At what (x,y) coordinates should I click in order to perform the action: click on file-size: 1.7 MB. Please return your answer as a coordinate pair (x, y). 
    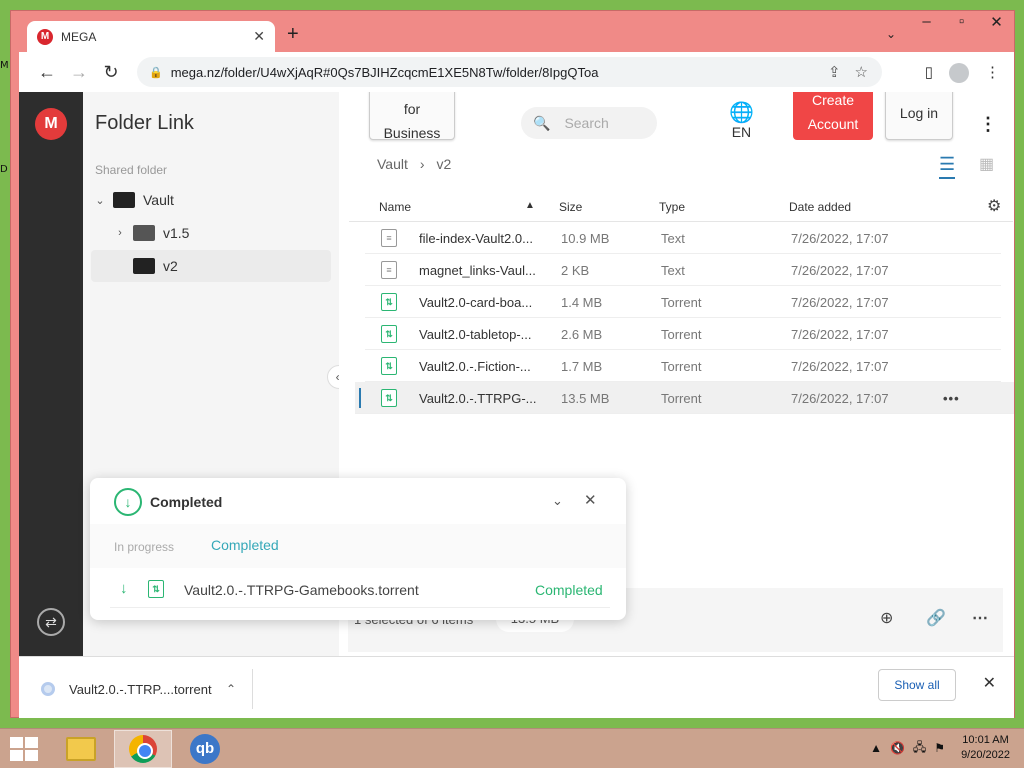
    Looking at the image, I should click on (582, 366).